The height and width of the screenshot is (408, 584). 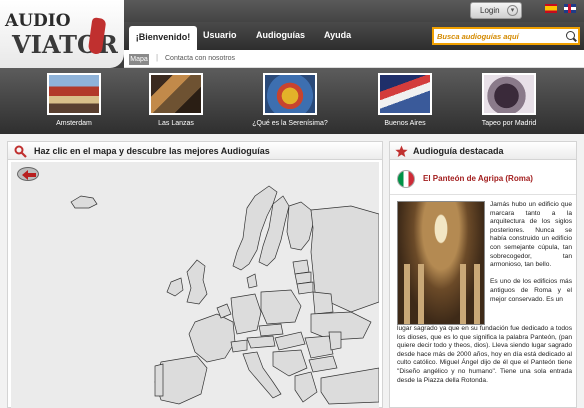 I want to click on star-icon, so click(x=401, y=151).